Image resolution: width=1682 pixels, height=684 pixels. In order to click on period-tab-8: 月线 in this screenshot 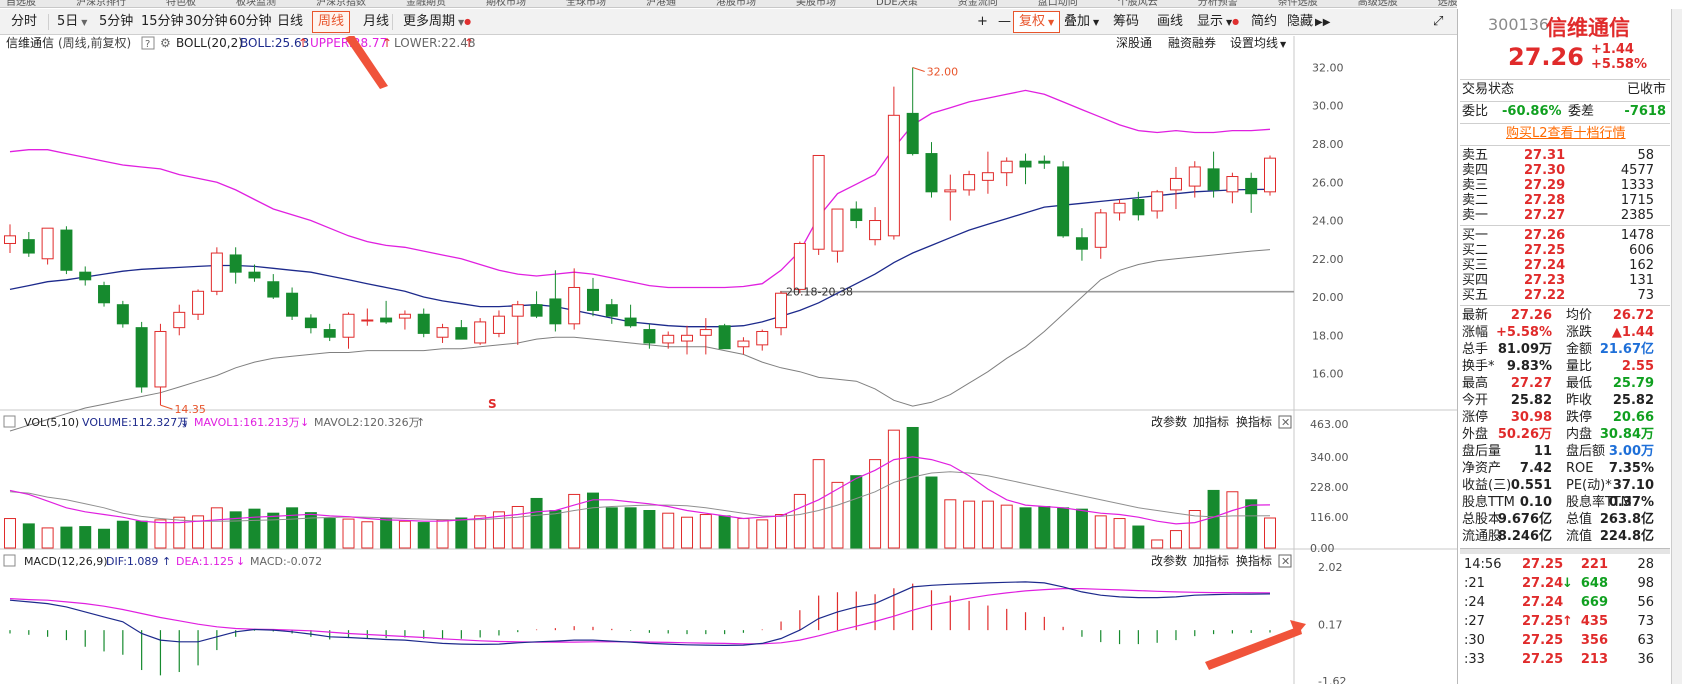, I will do `click(376, 22)`.